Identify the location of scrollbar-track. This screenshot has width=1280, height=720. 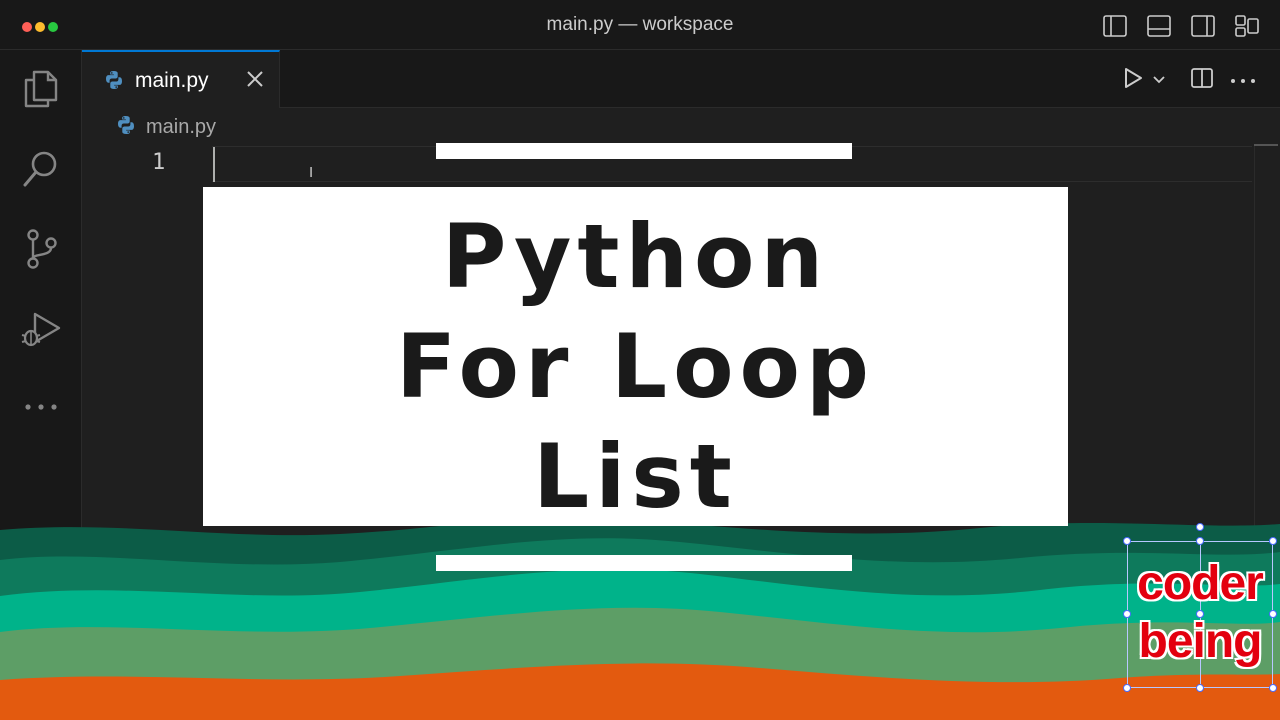
(1254, 336).